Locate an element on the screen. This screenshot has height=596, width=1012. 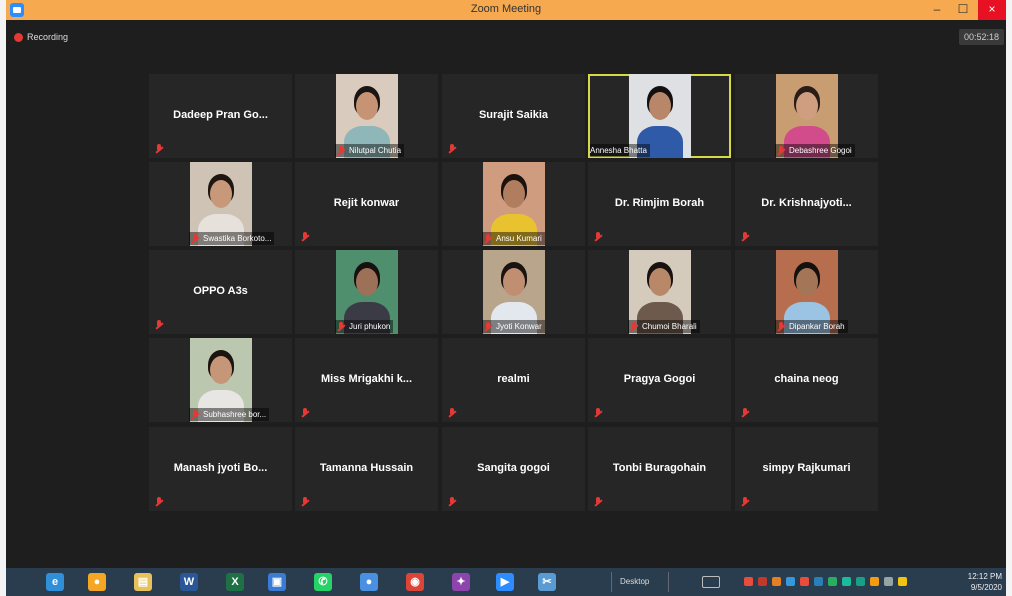
participant-tile: OPPO A3s is located at coordinates (220, 292).